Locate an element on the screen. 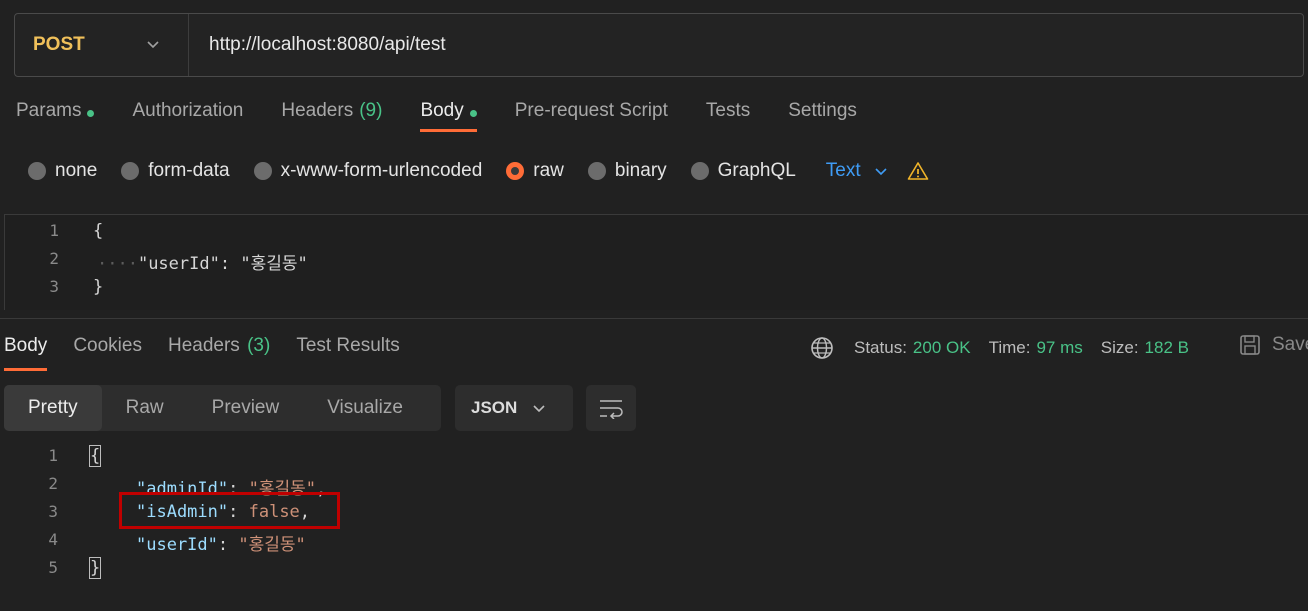 The width and height of the screenshot is (1308, 611). radio-binary: binary is located at coordinates (627, 171).